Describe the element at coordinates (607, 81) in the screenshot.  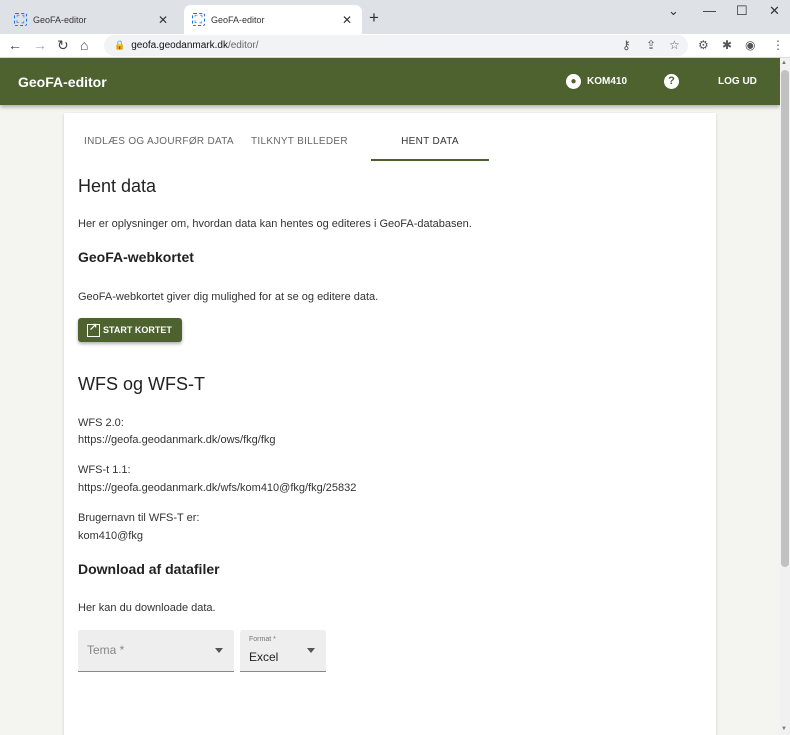
I see `user-name: KOM410` at that location.